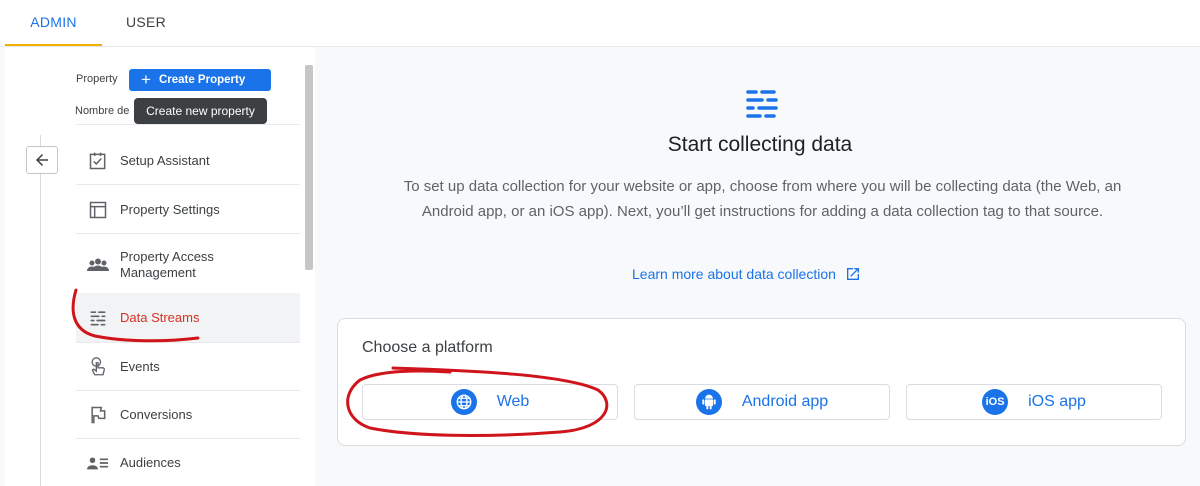 This screenshot has width=1200, height=486. I want to click on web-platform-button: Web, so click(490, 402).